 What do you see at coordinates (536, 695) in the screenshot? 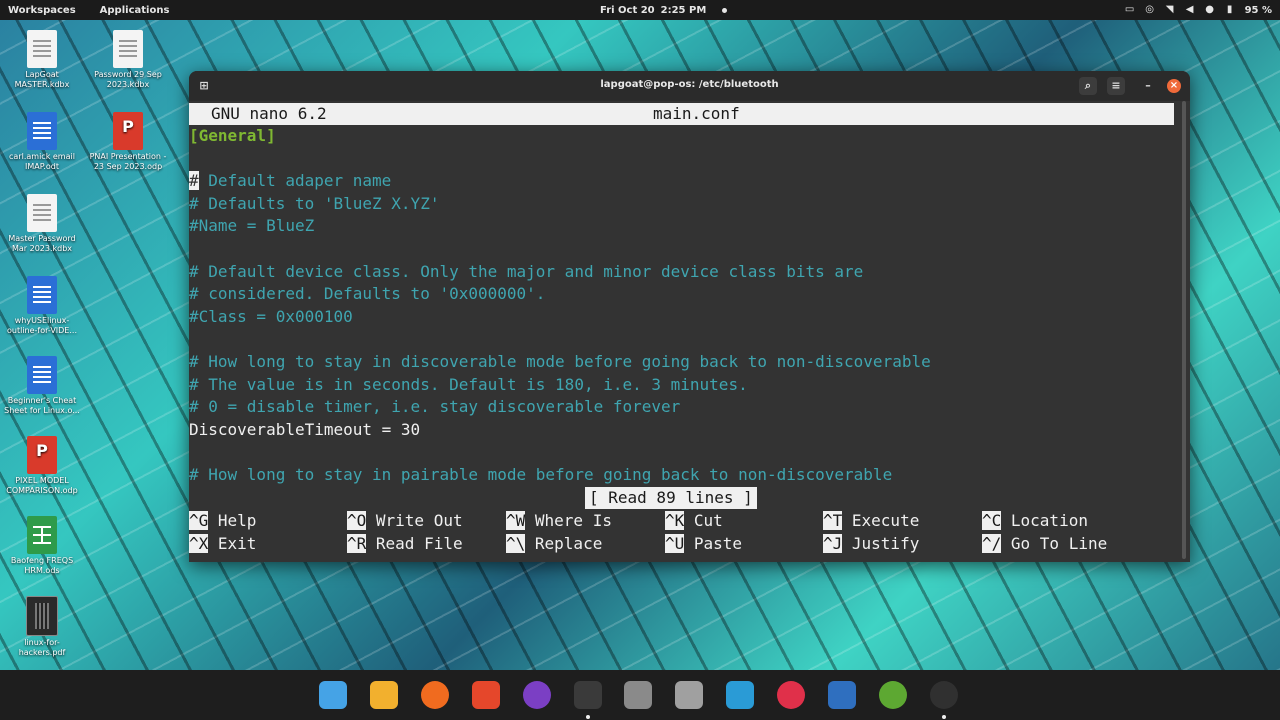
I see `tor-browser-icon` at bounding box center [536, 695].